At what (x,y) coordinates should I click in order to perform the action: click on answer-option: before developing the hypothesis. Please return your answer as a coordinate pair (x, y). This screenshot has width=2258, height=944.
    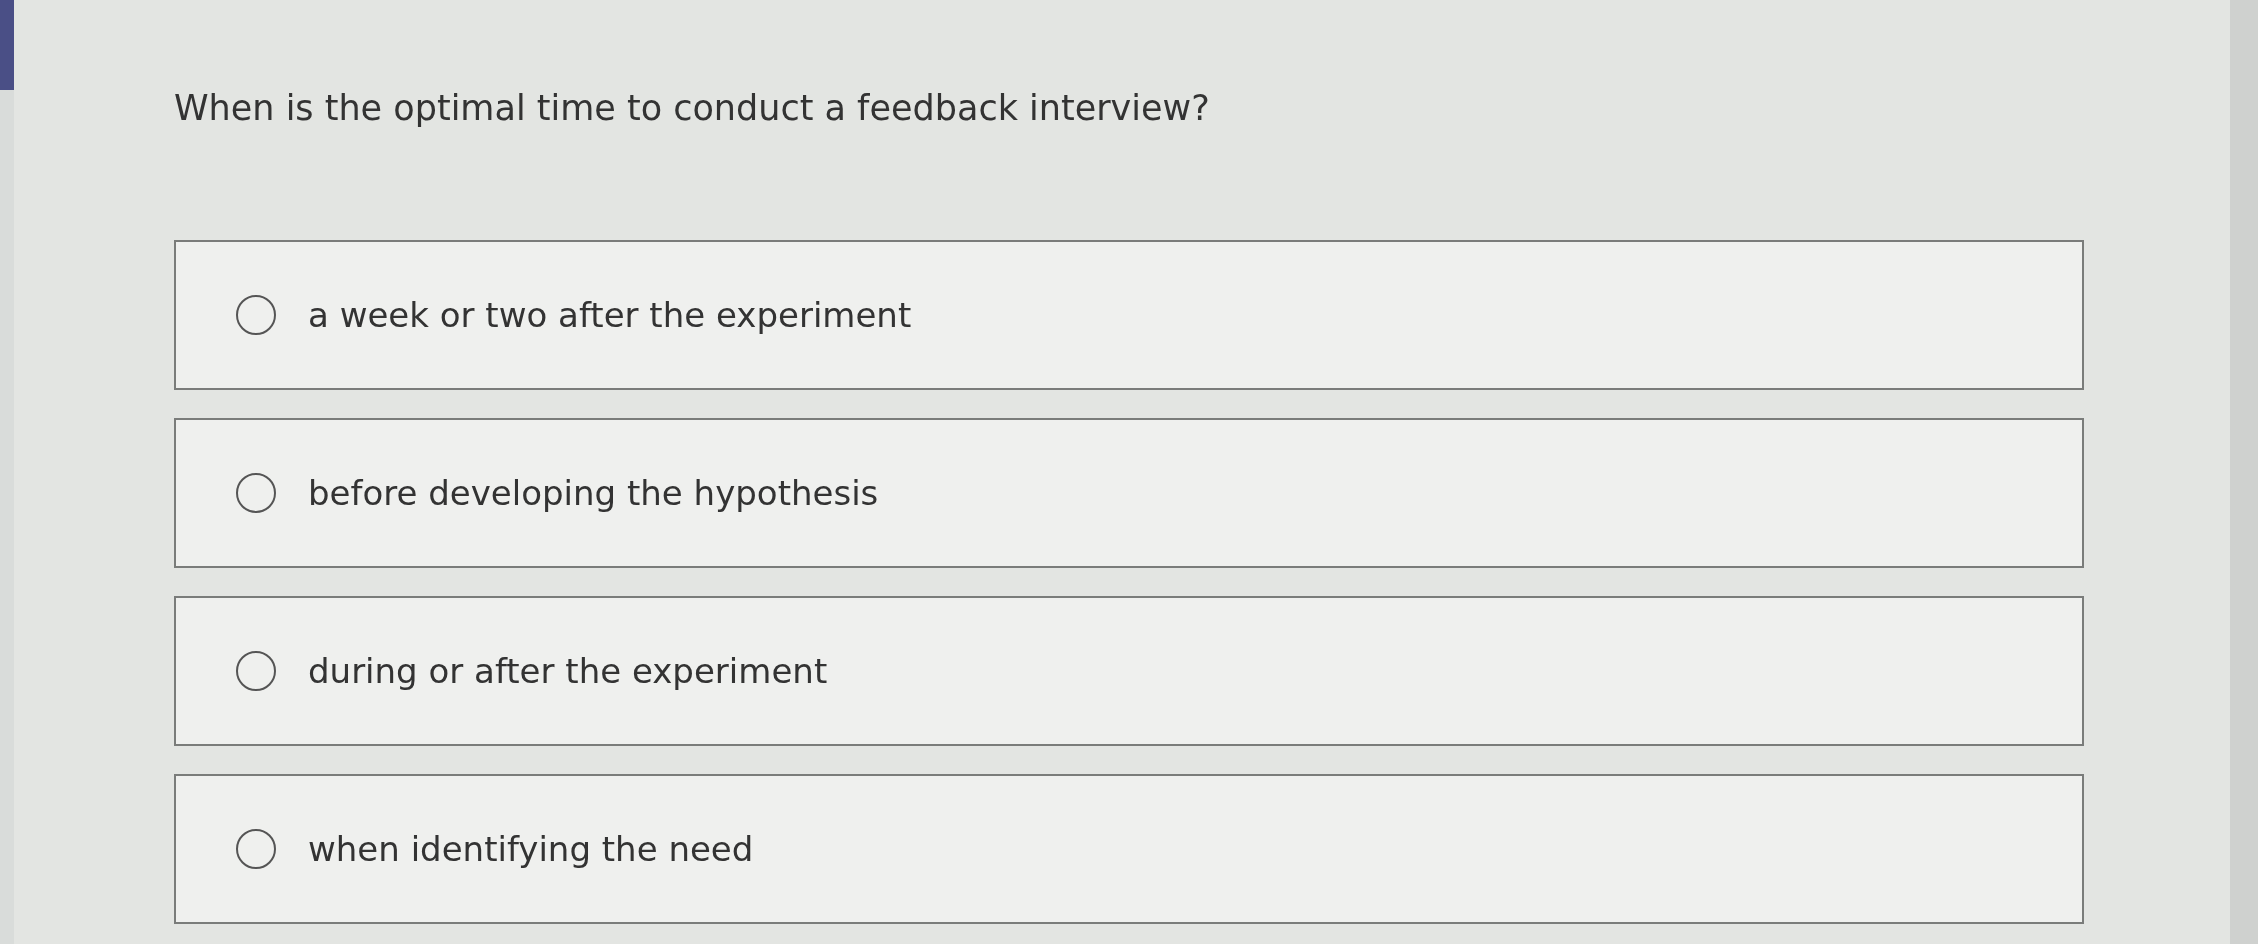
    Looking at the image, I should click on (1129, 493).